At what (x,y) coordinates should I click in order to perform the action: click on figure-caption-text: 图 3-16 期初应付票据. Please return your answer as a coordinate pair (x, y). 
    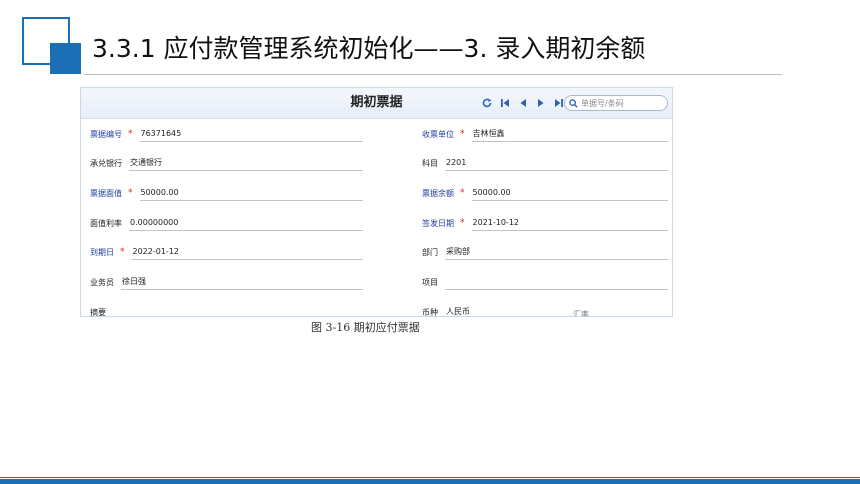
    Looking at the image, I should click on (365, 327).